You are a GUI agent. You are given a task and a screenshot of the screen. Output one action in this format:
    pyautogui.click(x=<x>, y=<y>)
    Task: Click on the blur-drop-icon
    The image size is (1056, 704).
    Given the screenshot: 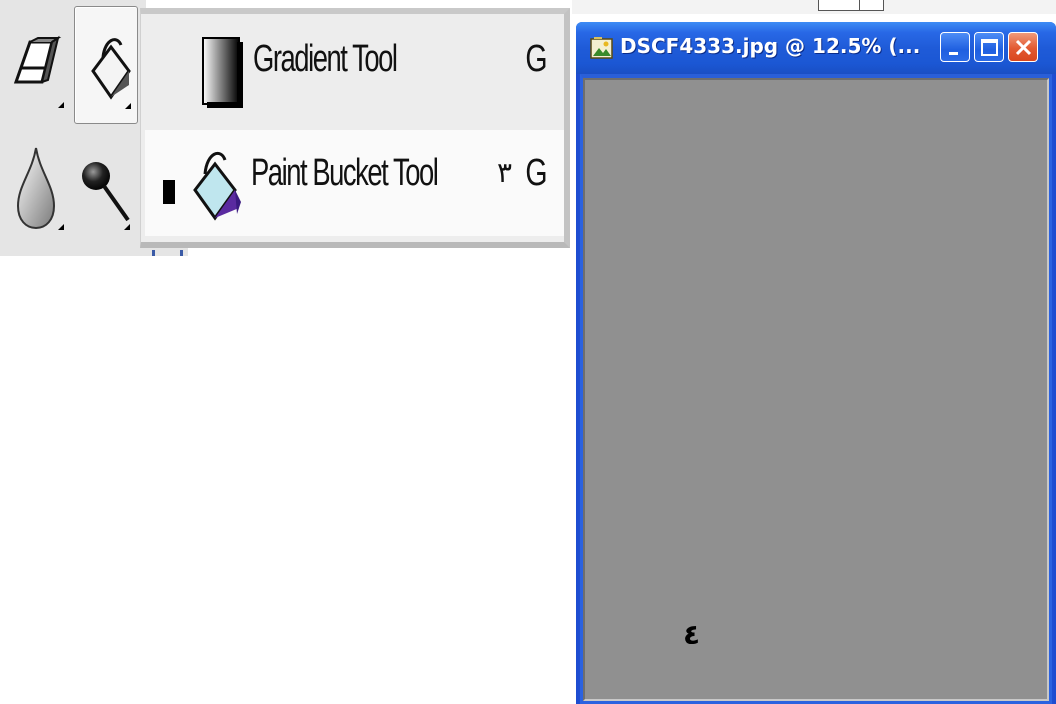 What is the action you would take?
    pyautogui.click(x=40, y=188)
    